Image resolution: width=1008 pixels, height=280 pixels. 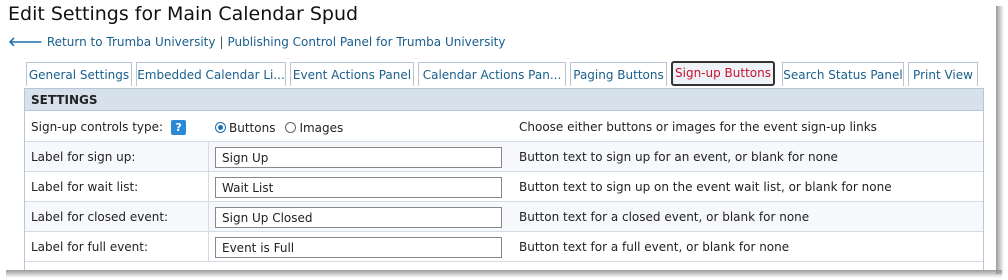 What do you see at coordinates (843, 74) in the screenshot?
I see `tab-search-status-panel: Search Status Panel` at bounding box center [843, 74].